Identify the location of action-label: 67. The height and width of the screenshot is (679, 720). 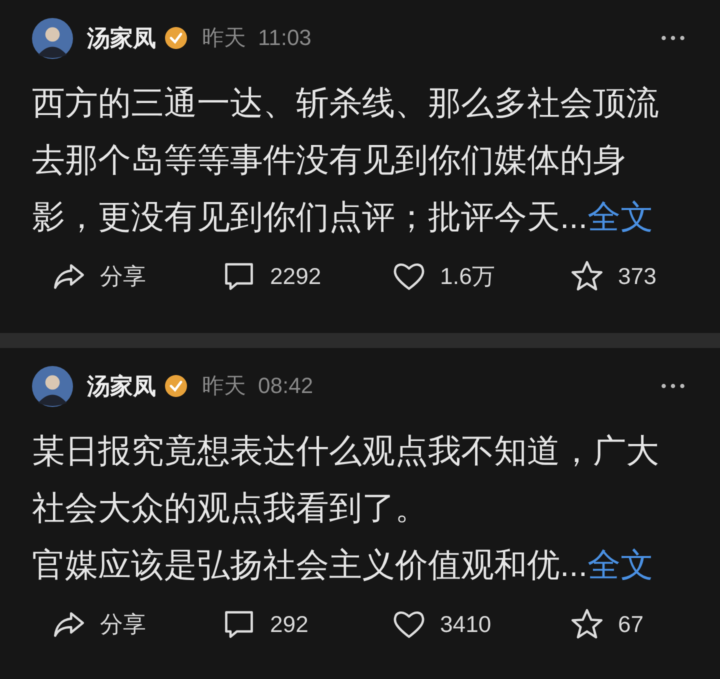
(631, 624).